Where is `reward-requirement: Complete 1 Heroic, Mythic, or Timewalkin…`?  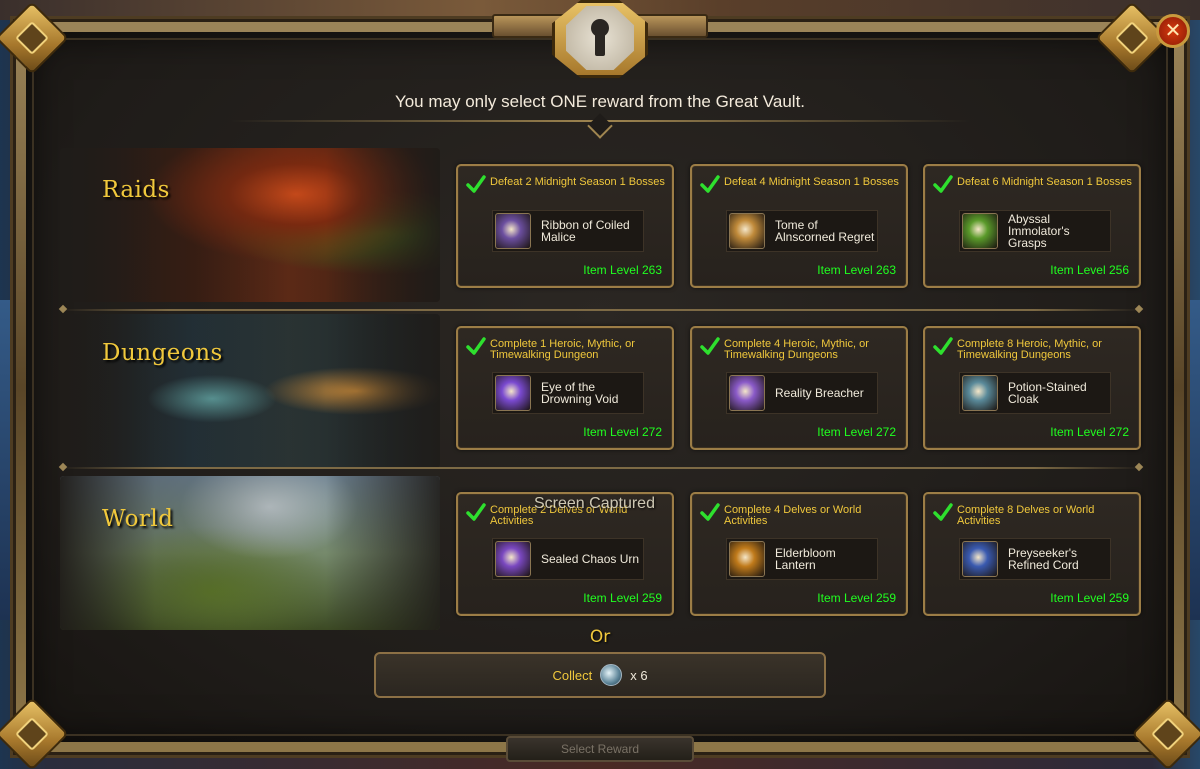
reward-requirement: Complete 1 Heroic, Mythic, or Timewalkin… is located at coordinates (562, 349).